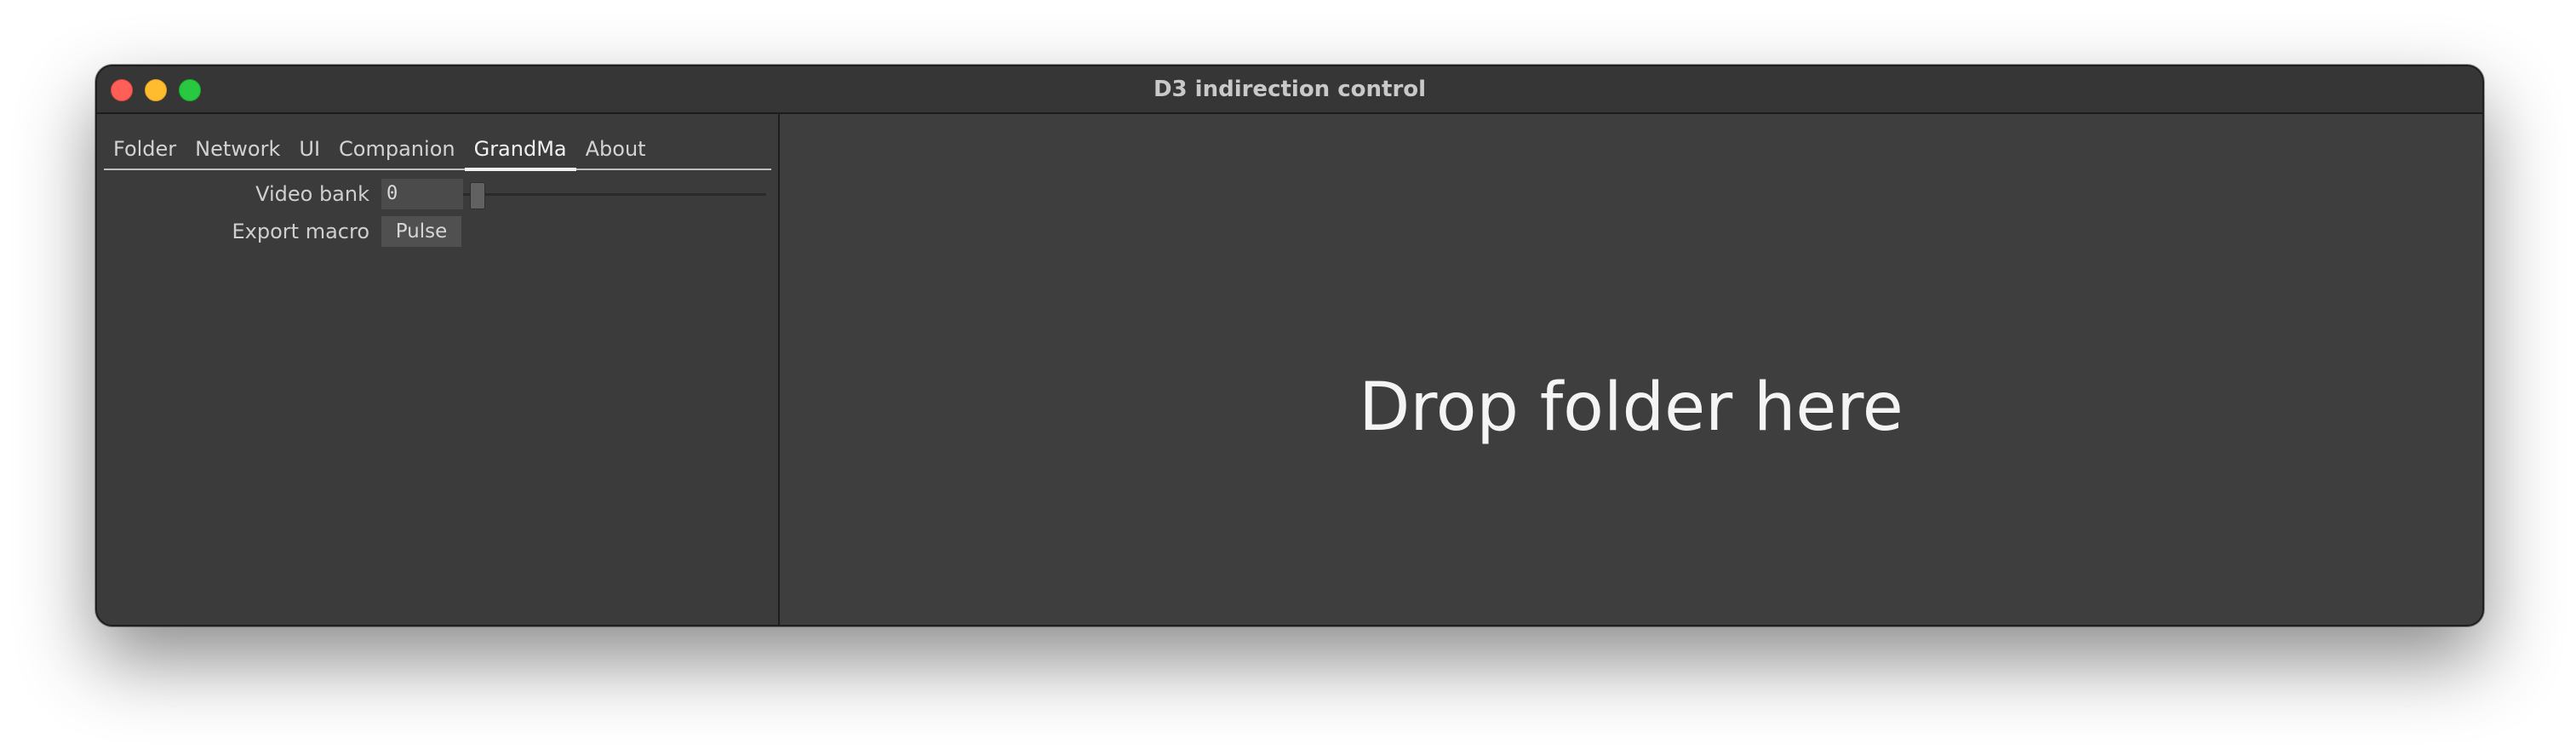 The width and height of the screenshot is (2576, 749). What do you see at coordinates (615, 153) in the screenshot?
I see `tab-about: About` at bounding box center [615, 153].